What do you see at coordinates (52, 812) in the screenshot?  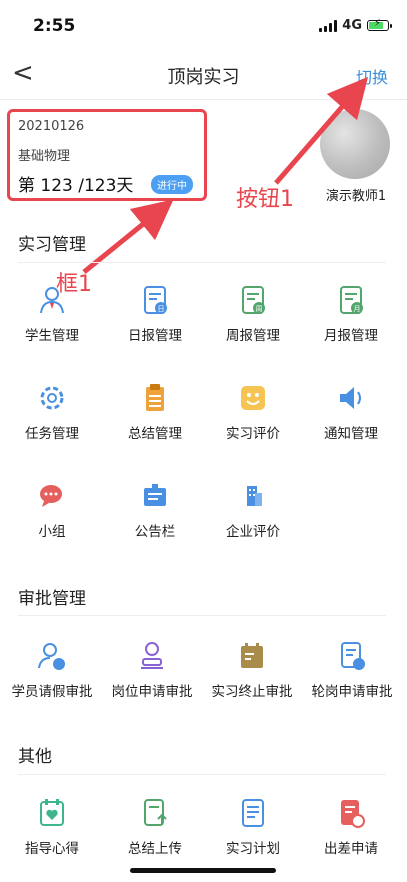 I see `heart-board-icon` at bounding box center [52, 812].